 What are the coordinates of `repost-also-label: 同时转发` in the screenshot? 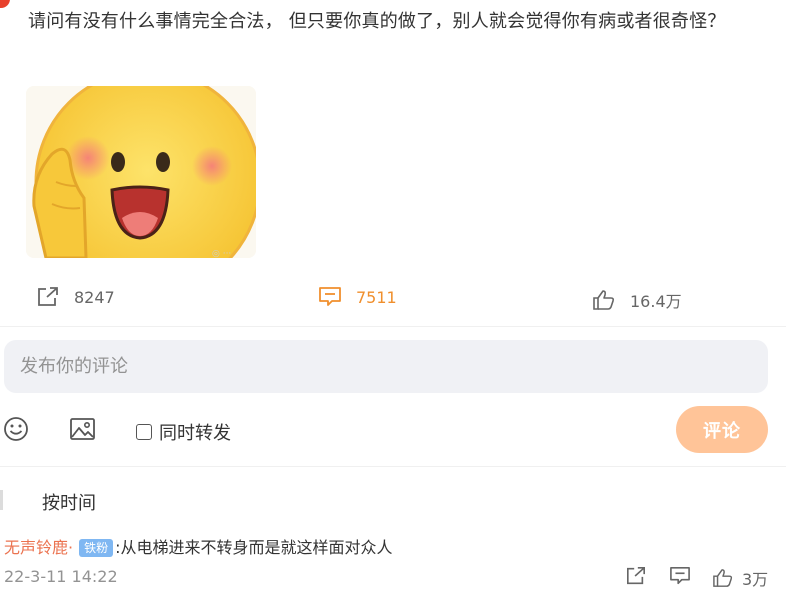 It's located at (195, 433).